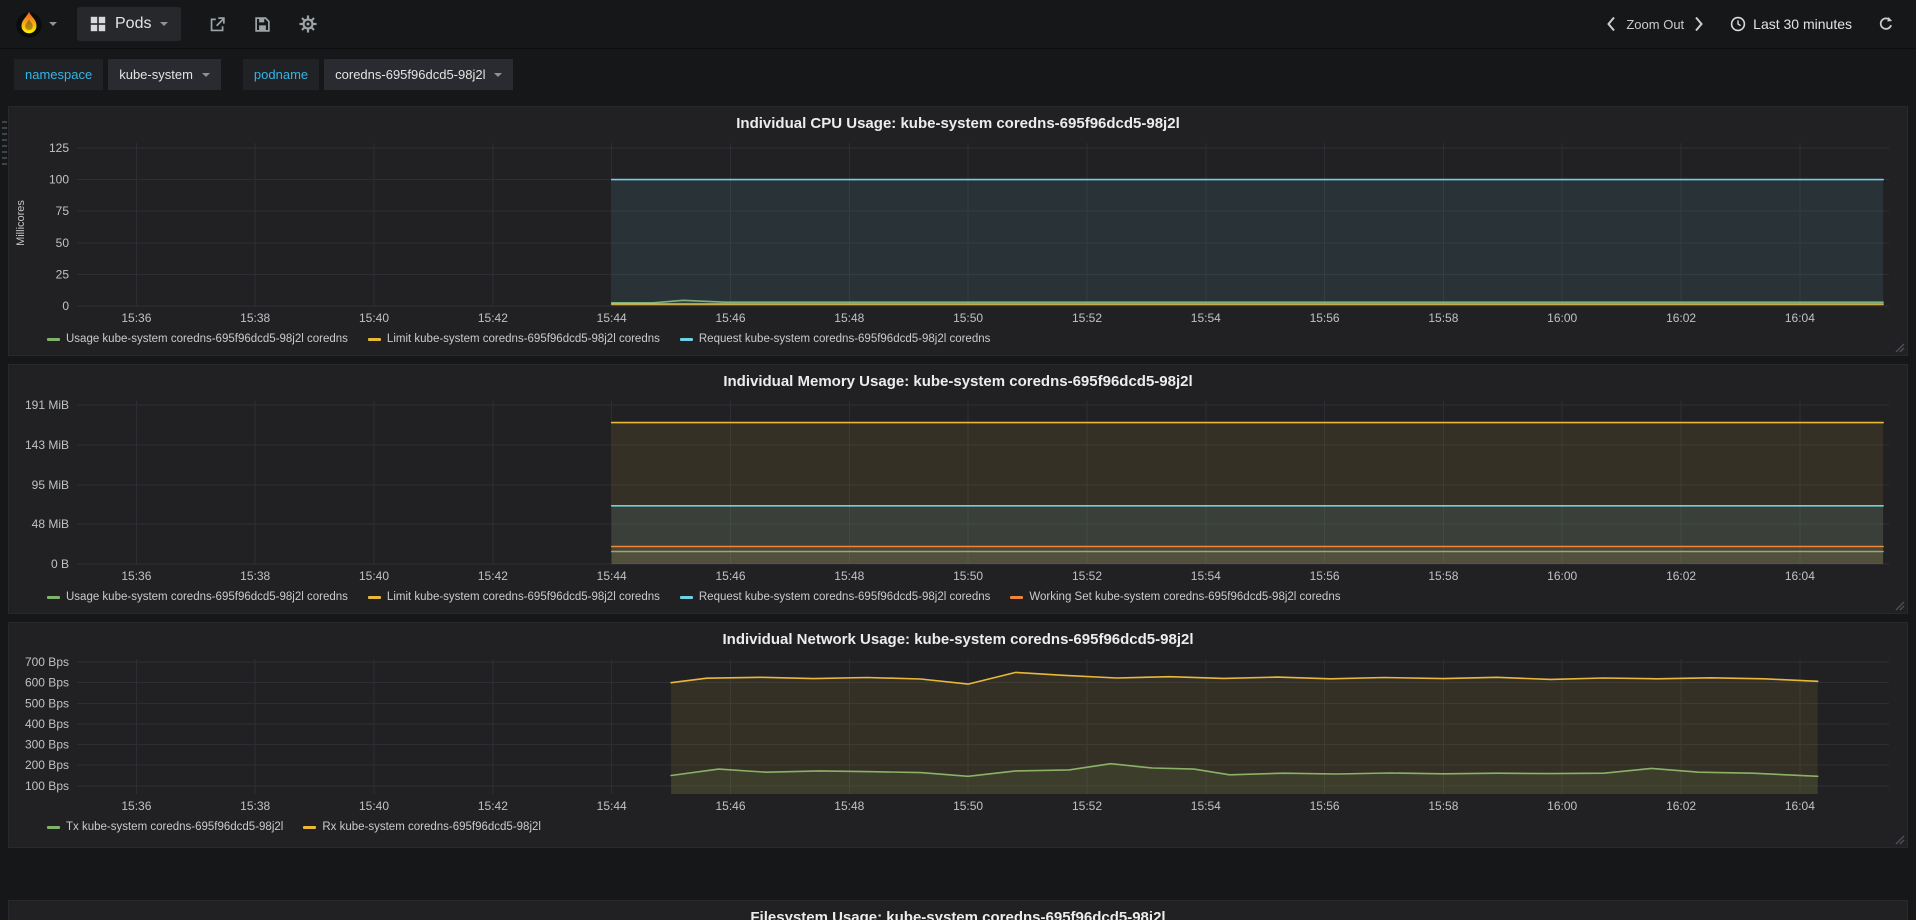  What do you see at coordinates (968, 806) in the screenshot?
I see `x-tick-label: 15:50` at bounding box center [968, 806].